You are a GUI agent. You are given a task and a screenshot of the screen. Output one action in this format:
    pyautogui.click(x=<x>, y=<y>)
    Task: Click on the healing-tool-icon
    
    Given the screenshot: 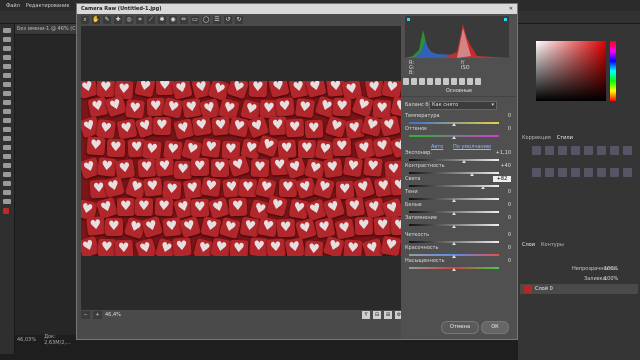 What is the action you would take?
    pyautogui.click(x=7, y=84)
    